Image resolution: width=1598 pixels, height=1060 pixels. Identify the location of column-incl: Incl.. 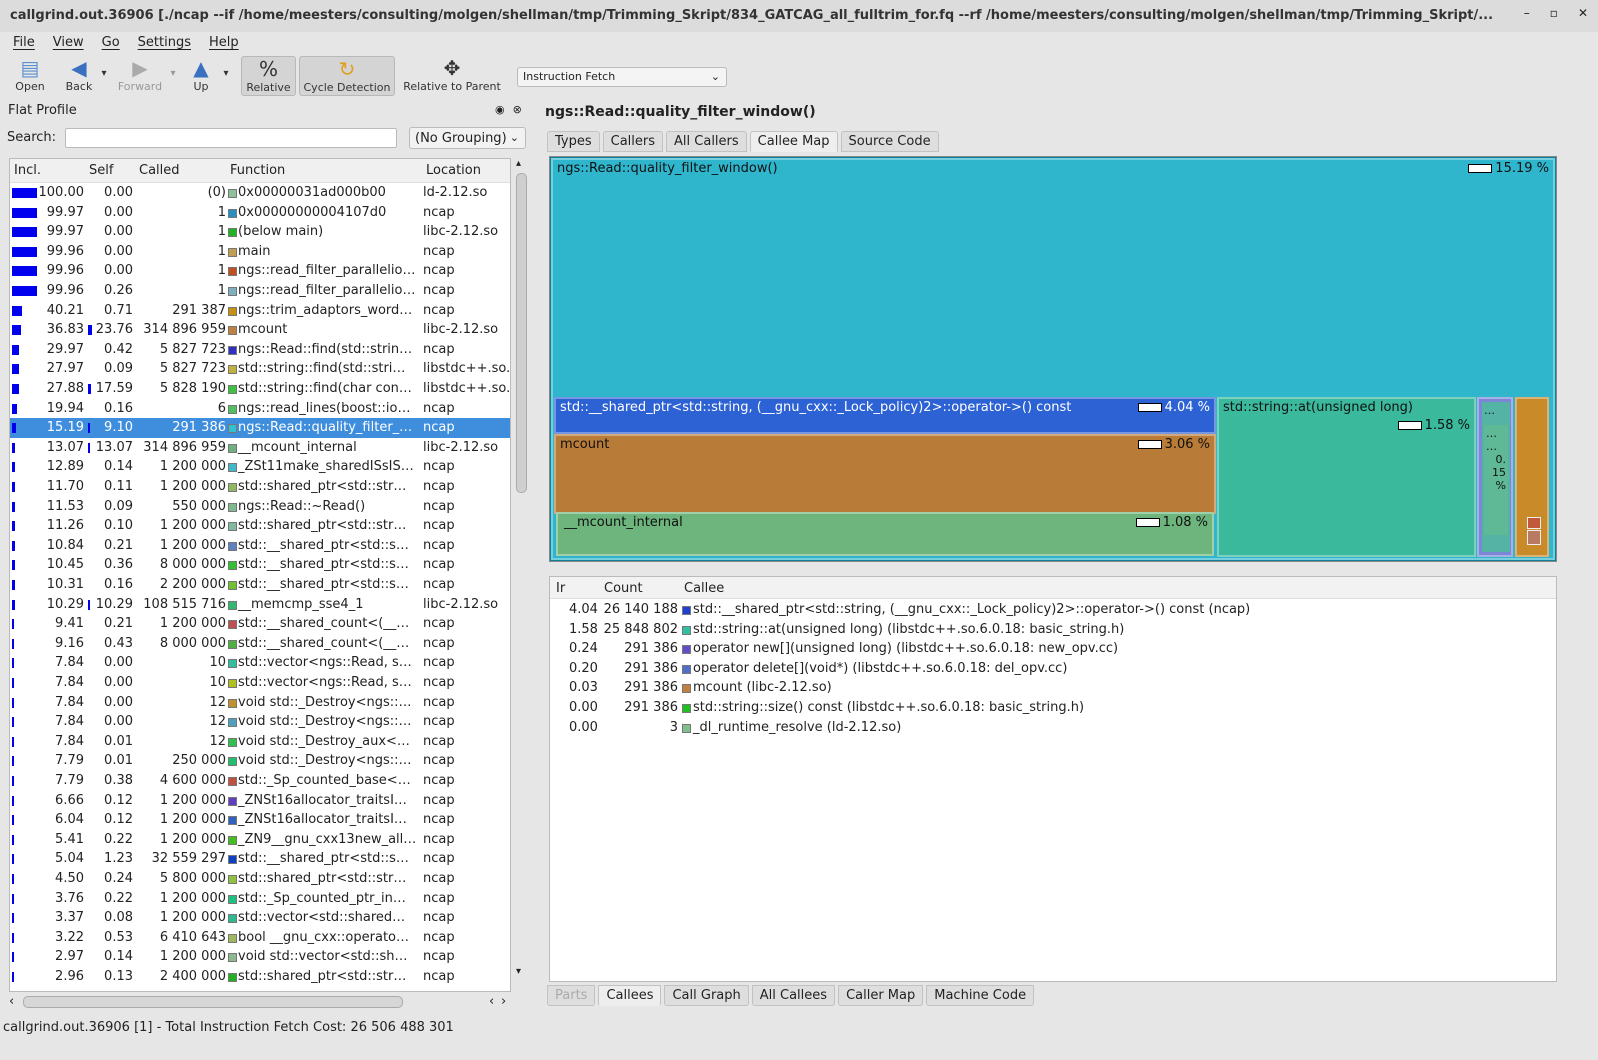
(27, 170).